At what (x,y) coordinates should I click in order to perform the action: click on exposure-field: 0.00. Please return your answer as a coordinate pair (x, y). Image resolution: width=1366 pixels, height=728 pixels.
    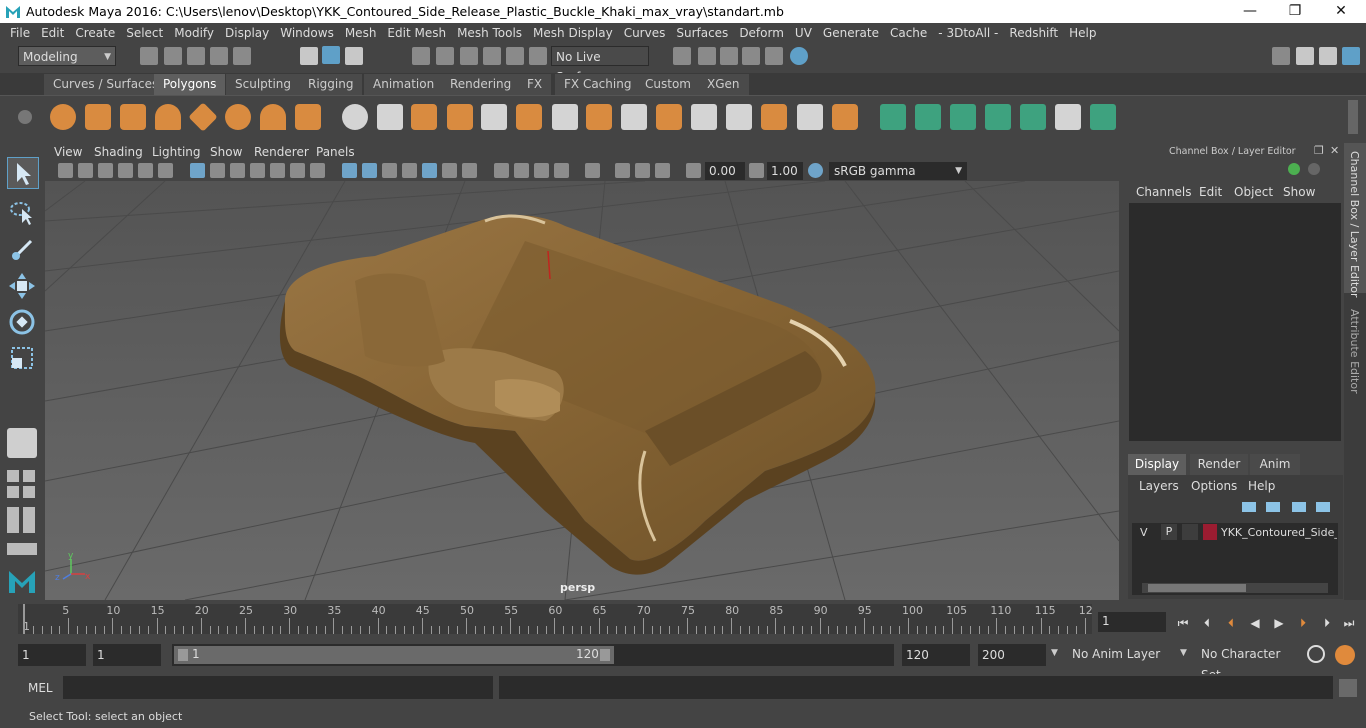
    Looking at the image, I should click on (725, 171).